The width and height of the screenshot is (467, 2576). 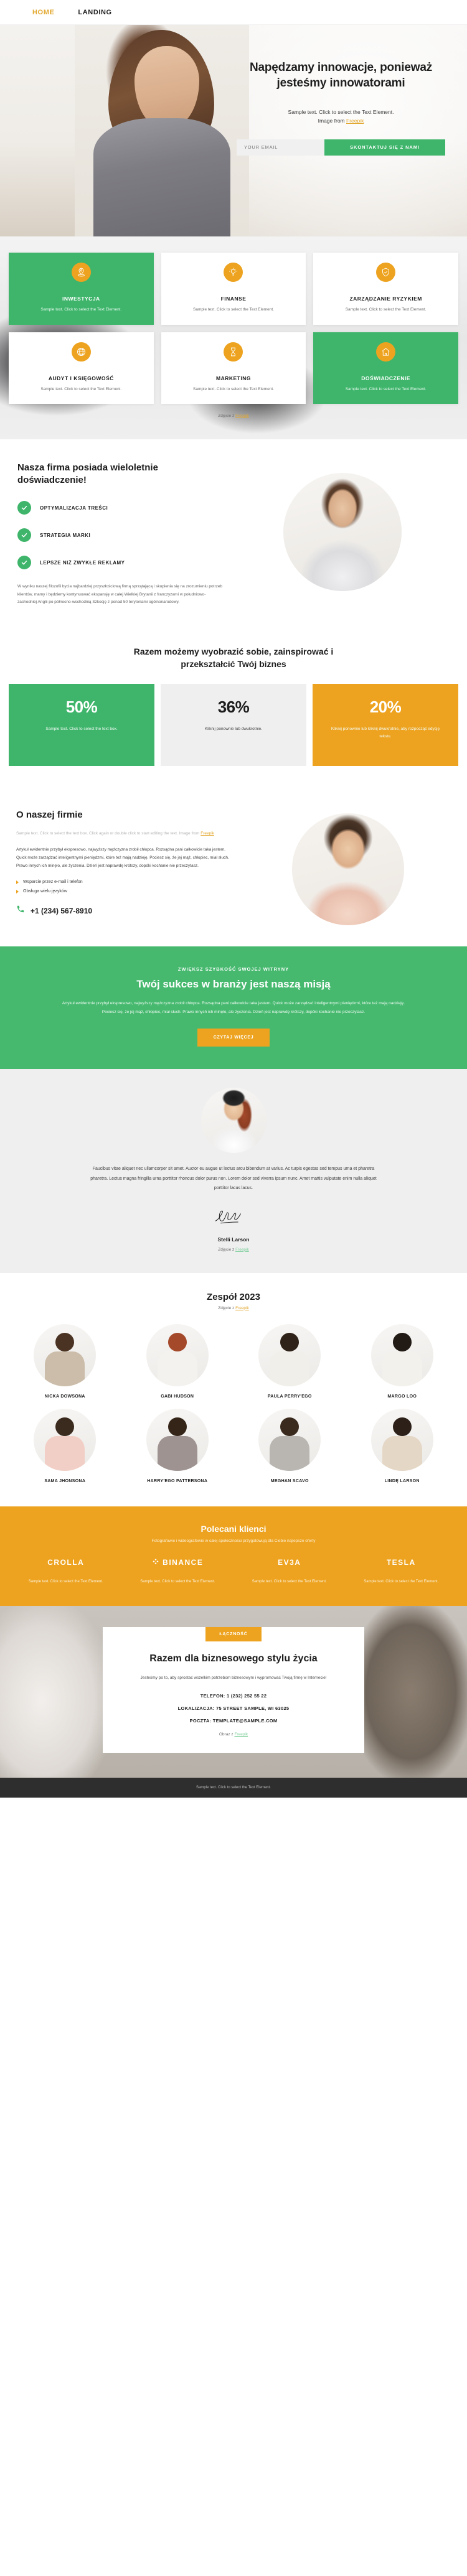 What do you see at coordinates (332, 121) in the screenshot?
I see `hero-subtitle-line2: Image from` at bounding box center [332, 121].